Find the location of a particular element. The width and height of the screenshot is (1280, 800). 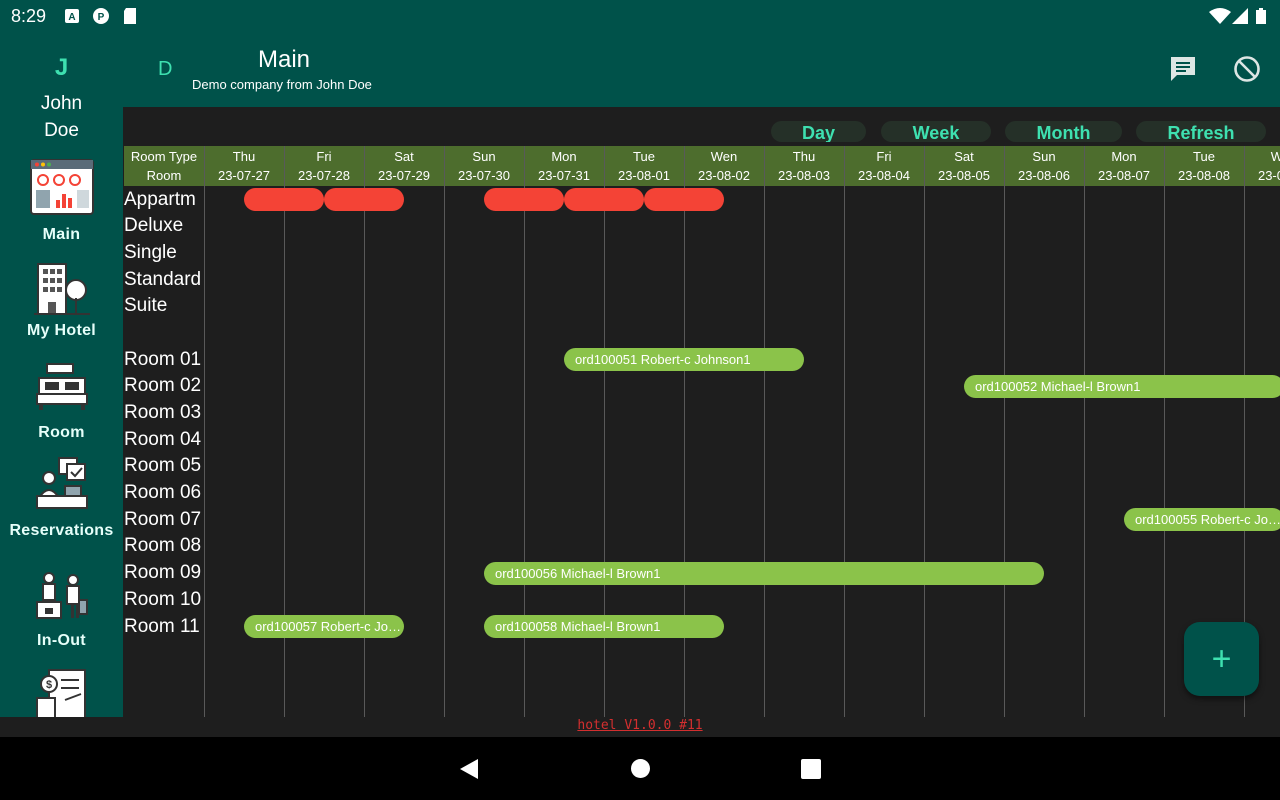

room-bed-icon is located at coordinates (61, 386).